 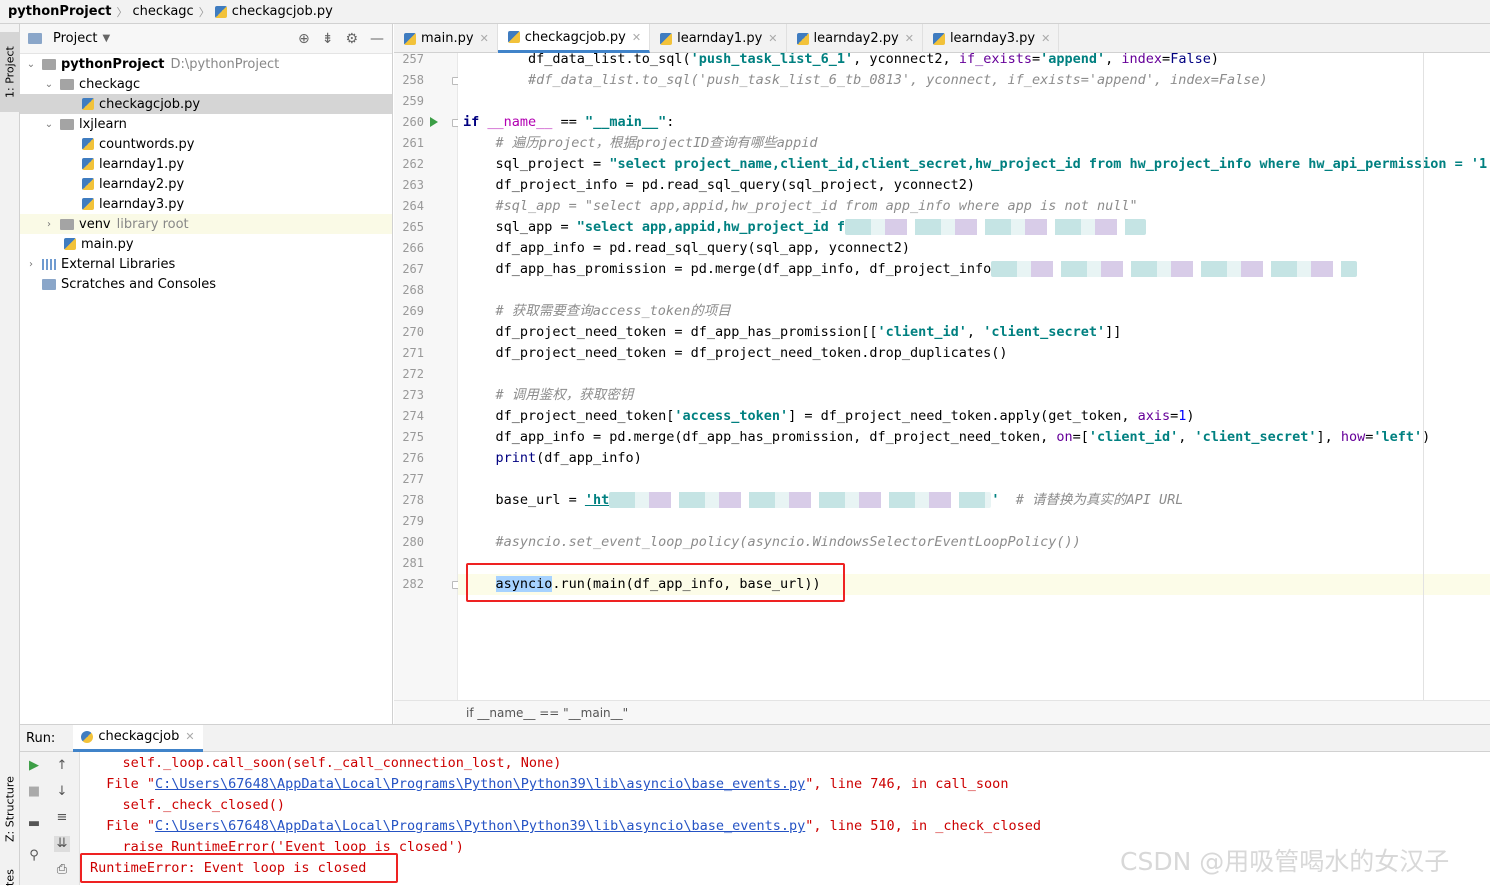 What do you see at coordinates (855, 38) in the screenshot?
I see `tab-learnday2-py: learnday2.py ✕` at bounding box center [855, 38].